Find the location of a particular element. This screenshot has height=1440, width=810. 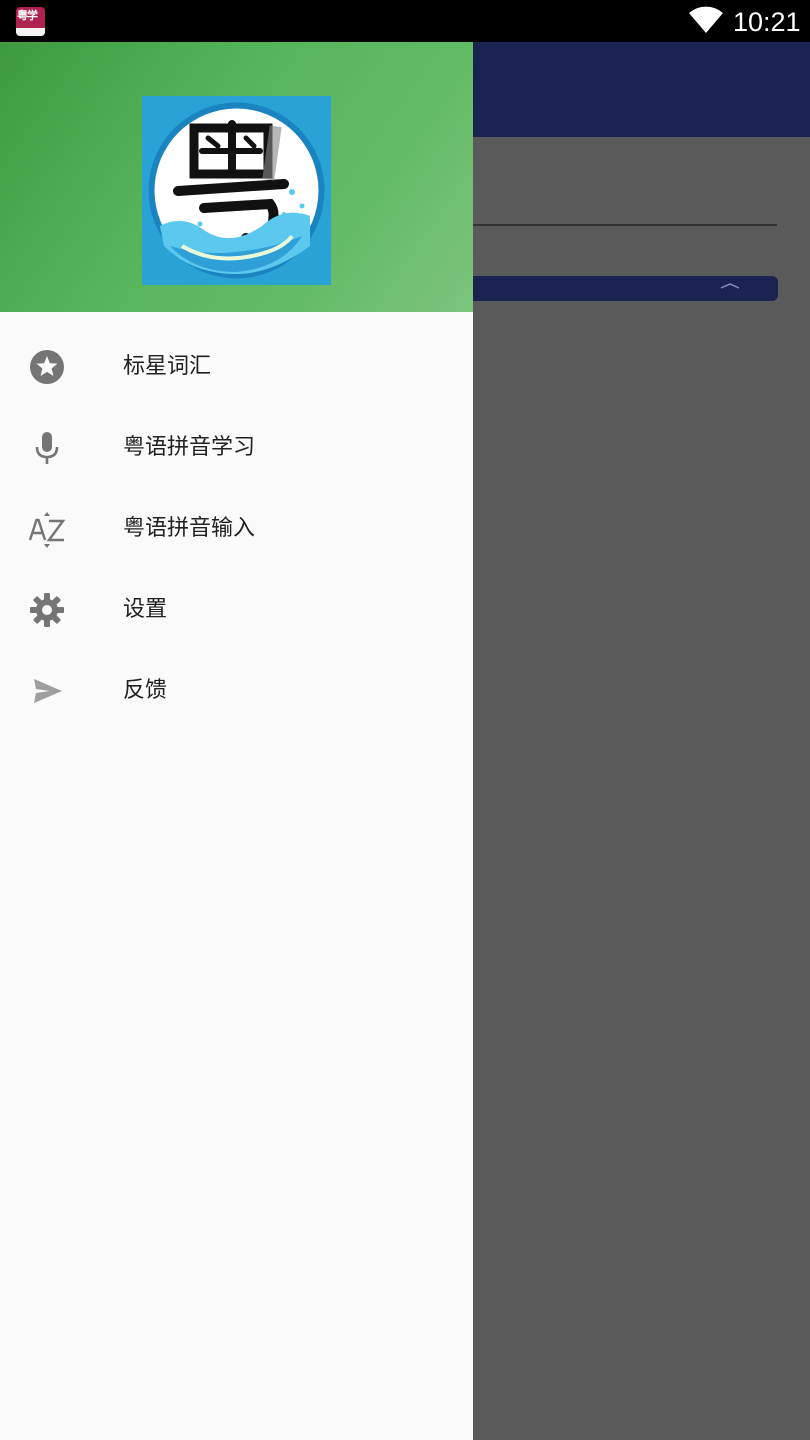

star-icon is located at coordinates (47, 367).